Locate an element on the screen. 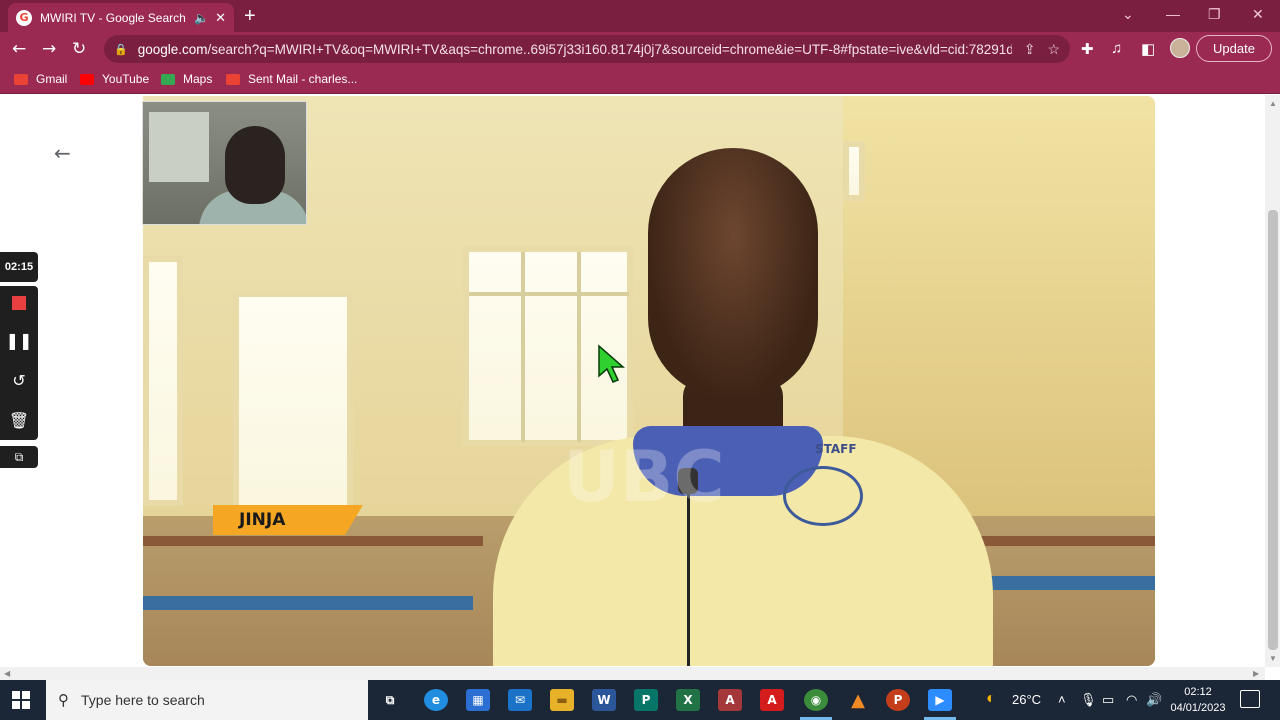 The width and height of the screenshot is (1280, 720). word-icon: W is located at coordinates (604, 700).